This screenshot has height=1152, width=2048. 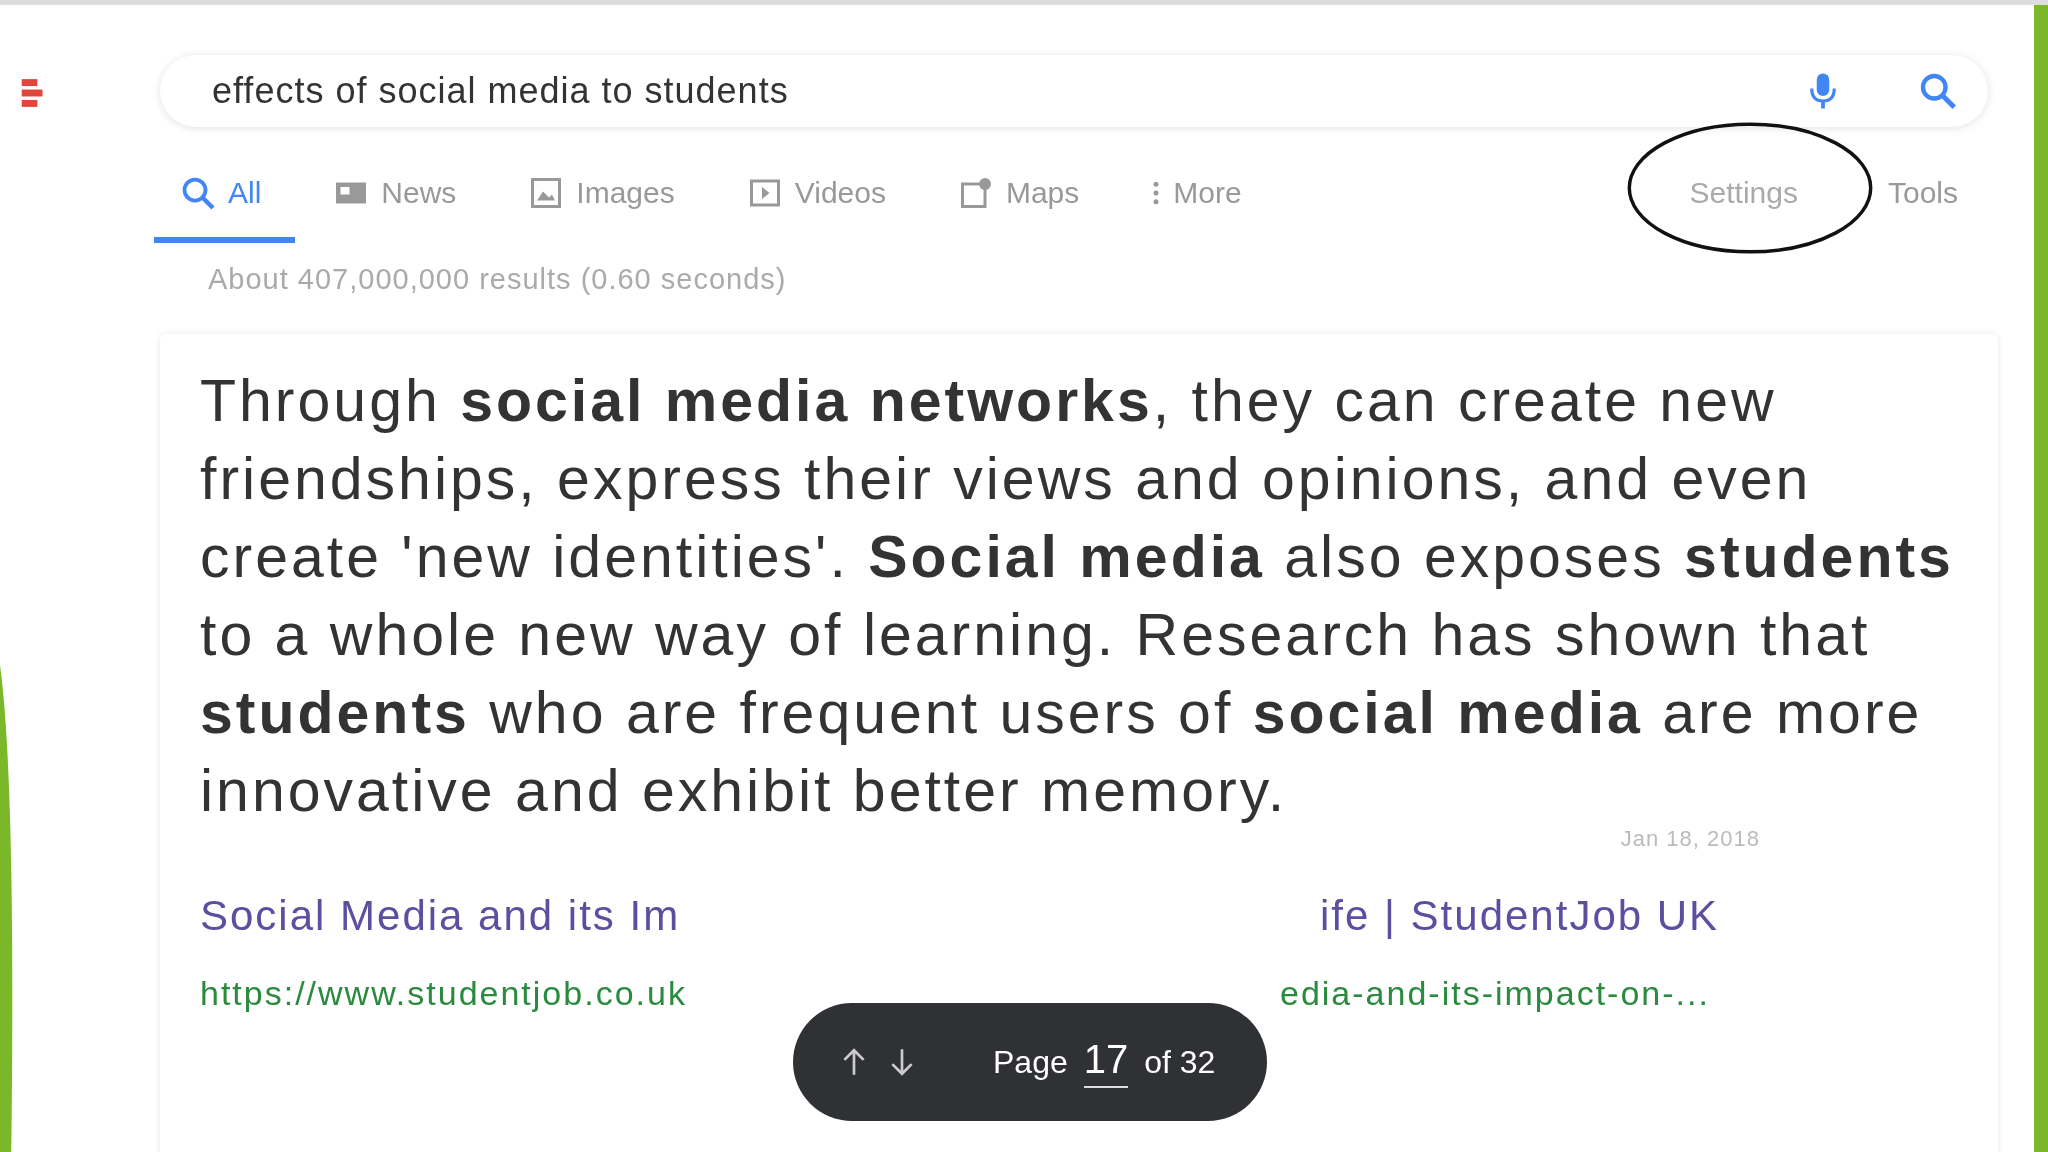 What do you see at coordinates (902, 1062) in the screenshot?
I see `arrow-down-icon` at bounding box center [902, 1062].